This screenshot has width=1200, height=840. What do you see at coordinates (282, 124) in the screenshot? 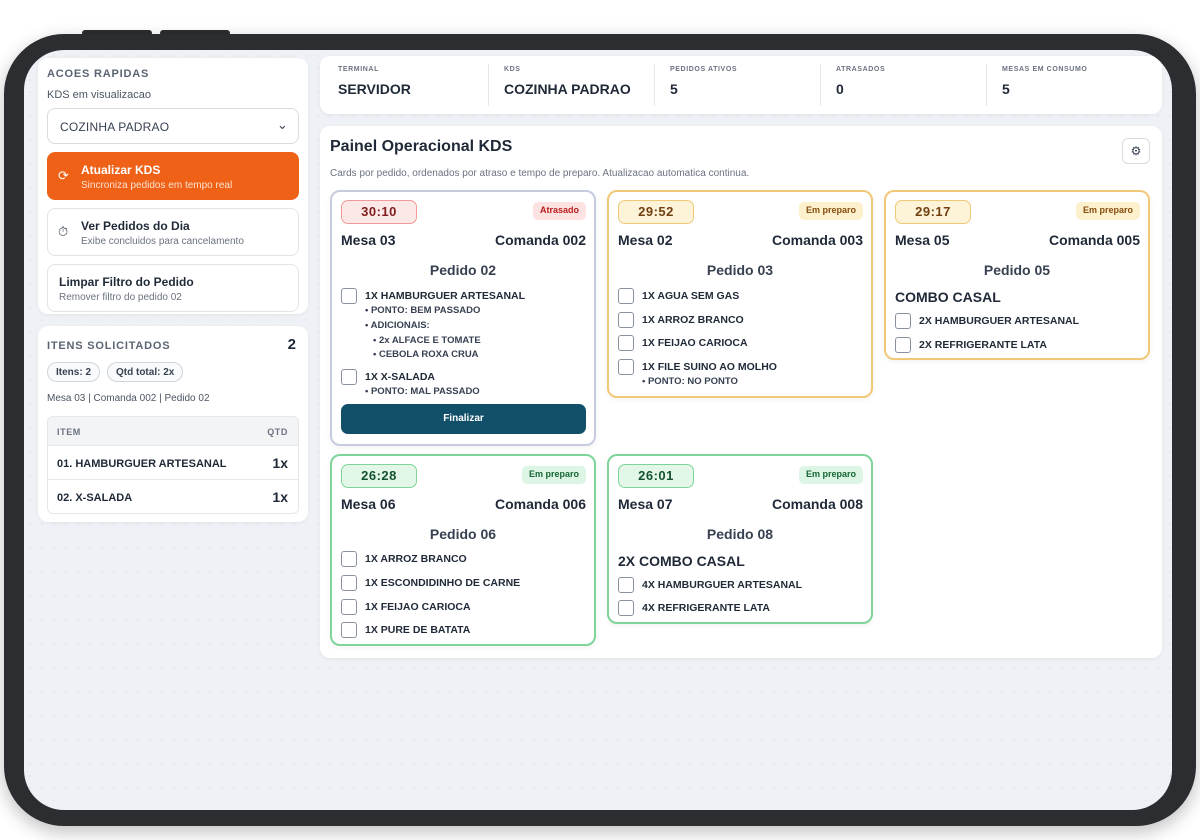
I see `chevron-down-icon: ⌄` at bounding box center [282, 124].